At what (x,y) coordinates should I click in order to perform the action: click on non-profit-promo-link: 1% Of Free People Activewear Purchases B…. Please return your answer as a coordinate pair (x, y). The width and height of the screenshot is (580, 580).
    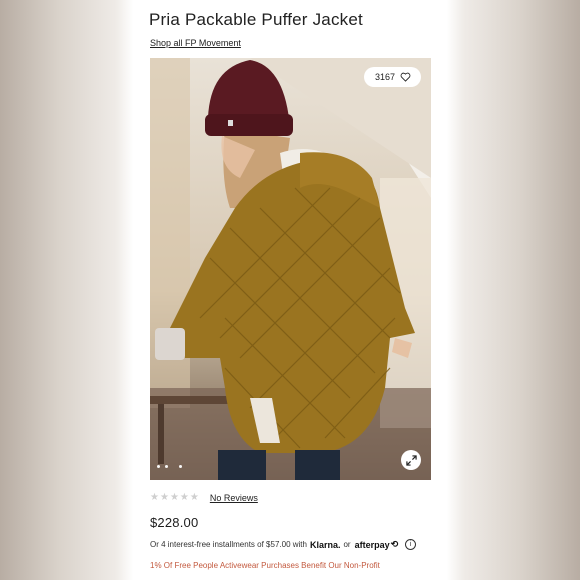
    Looking at the image, I should click on (265, 565).